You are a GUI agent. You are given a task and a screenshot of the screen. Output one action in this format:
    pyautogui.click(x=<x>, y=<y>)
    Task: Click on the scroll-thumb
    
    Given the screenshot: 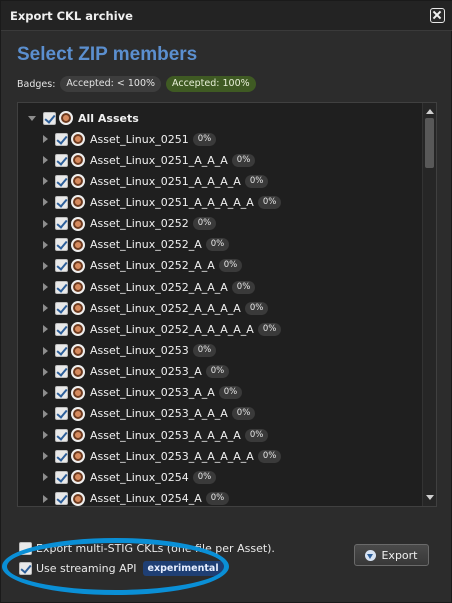 What is the action you would take?
    pyautogui.click(x=429, y=143)
    